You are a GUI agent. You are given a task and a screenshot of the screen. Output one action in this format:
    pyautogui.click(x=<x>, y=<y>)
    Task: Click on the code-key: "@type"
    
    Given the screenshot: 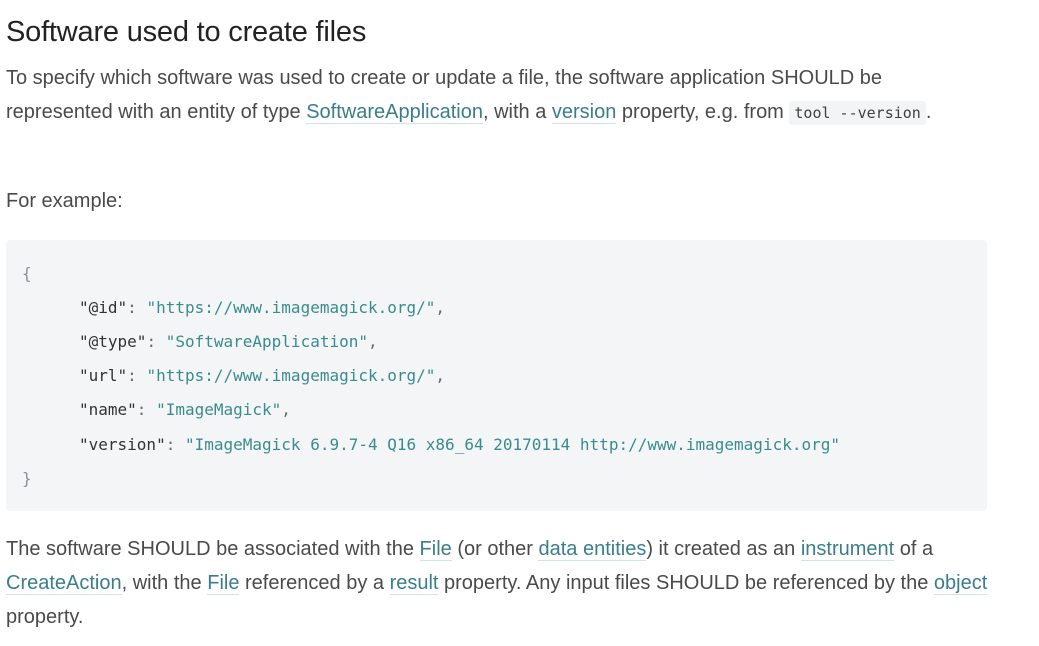 What is the action you would take?
    pyautogui.click(x=113, y=341)
    